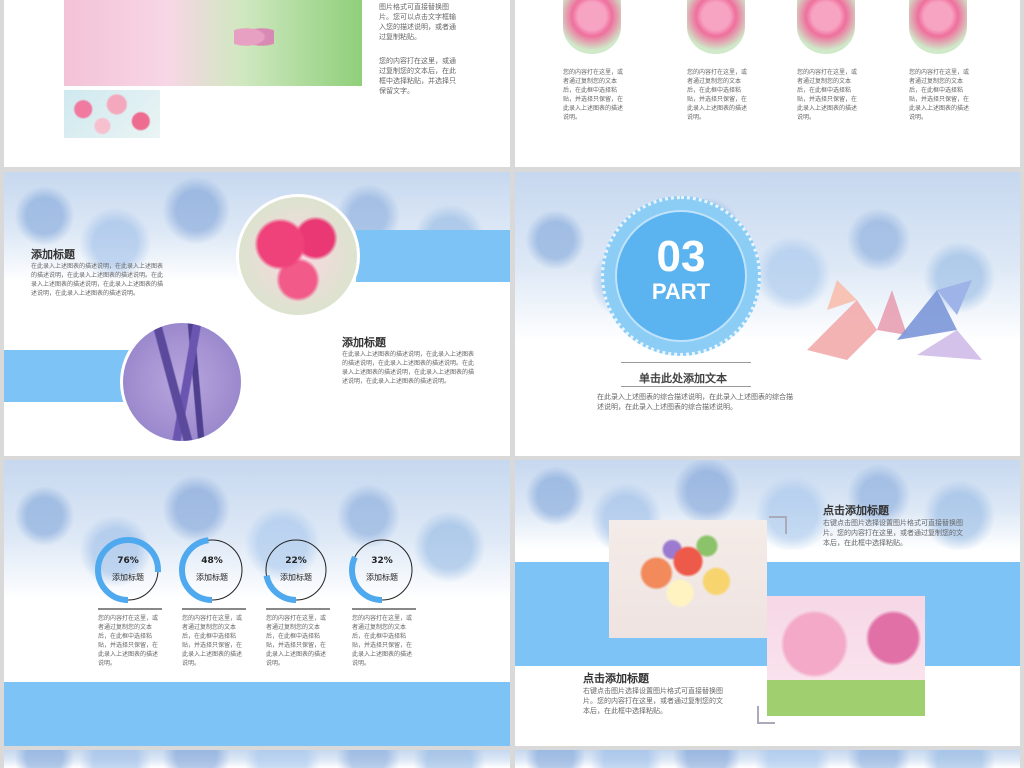  What do you see at coordinates (298, 256) in the screenshot?
I see `peony-photo` at bounding box center [298, 256].